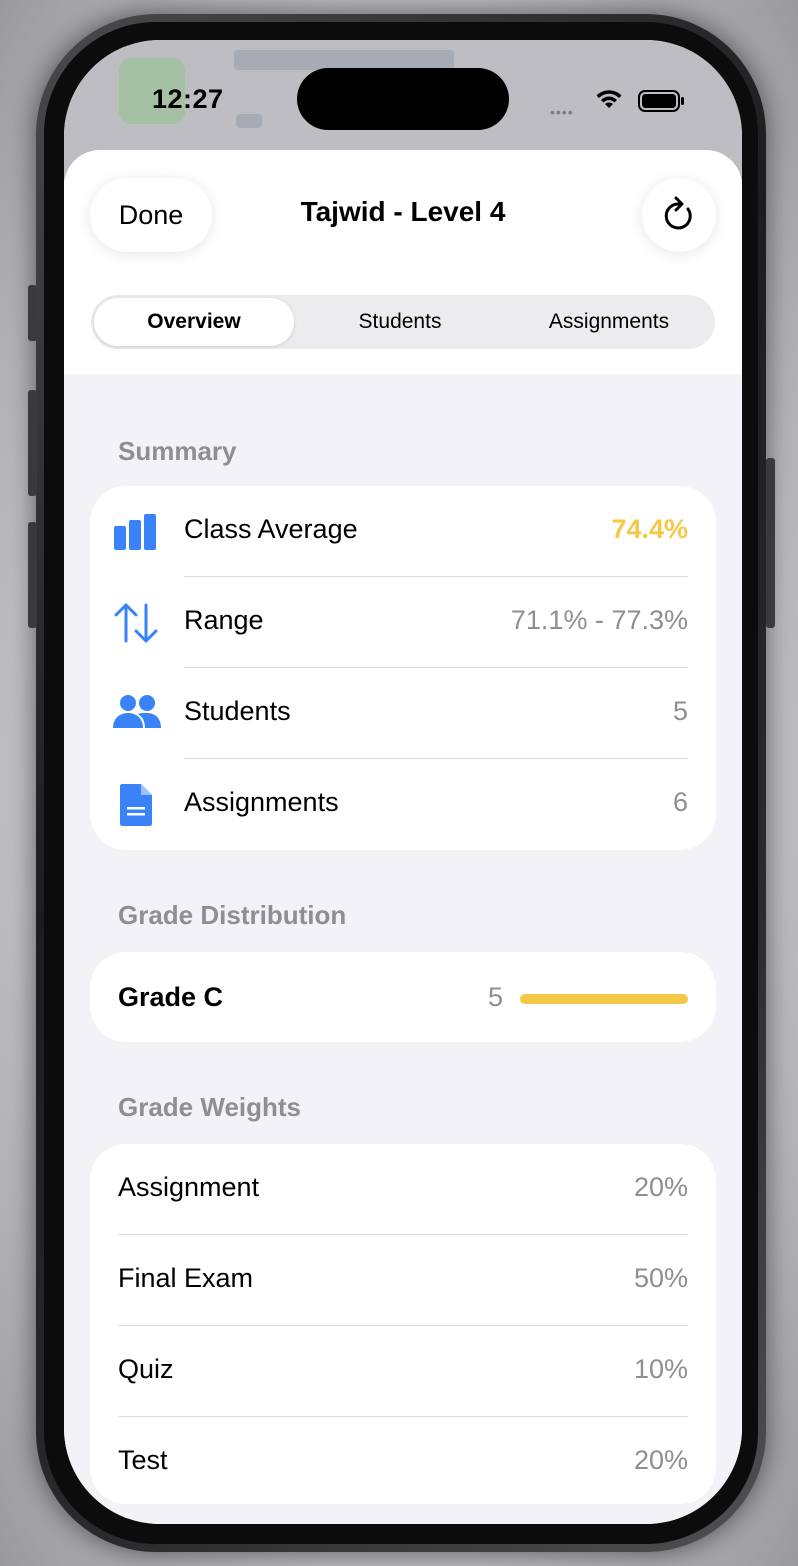 This screenshot has width=798, height=1566. Describe the element at coordinates (609, 322) in the screenshot. I see `tab-assignments: Assignments` at that location.